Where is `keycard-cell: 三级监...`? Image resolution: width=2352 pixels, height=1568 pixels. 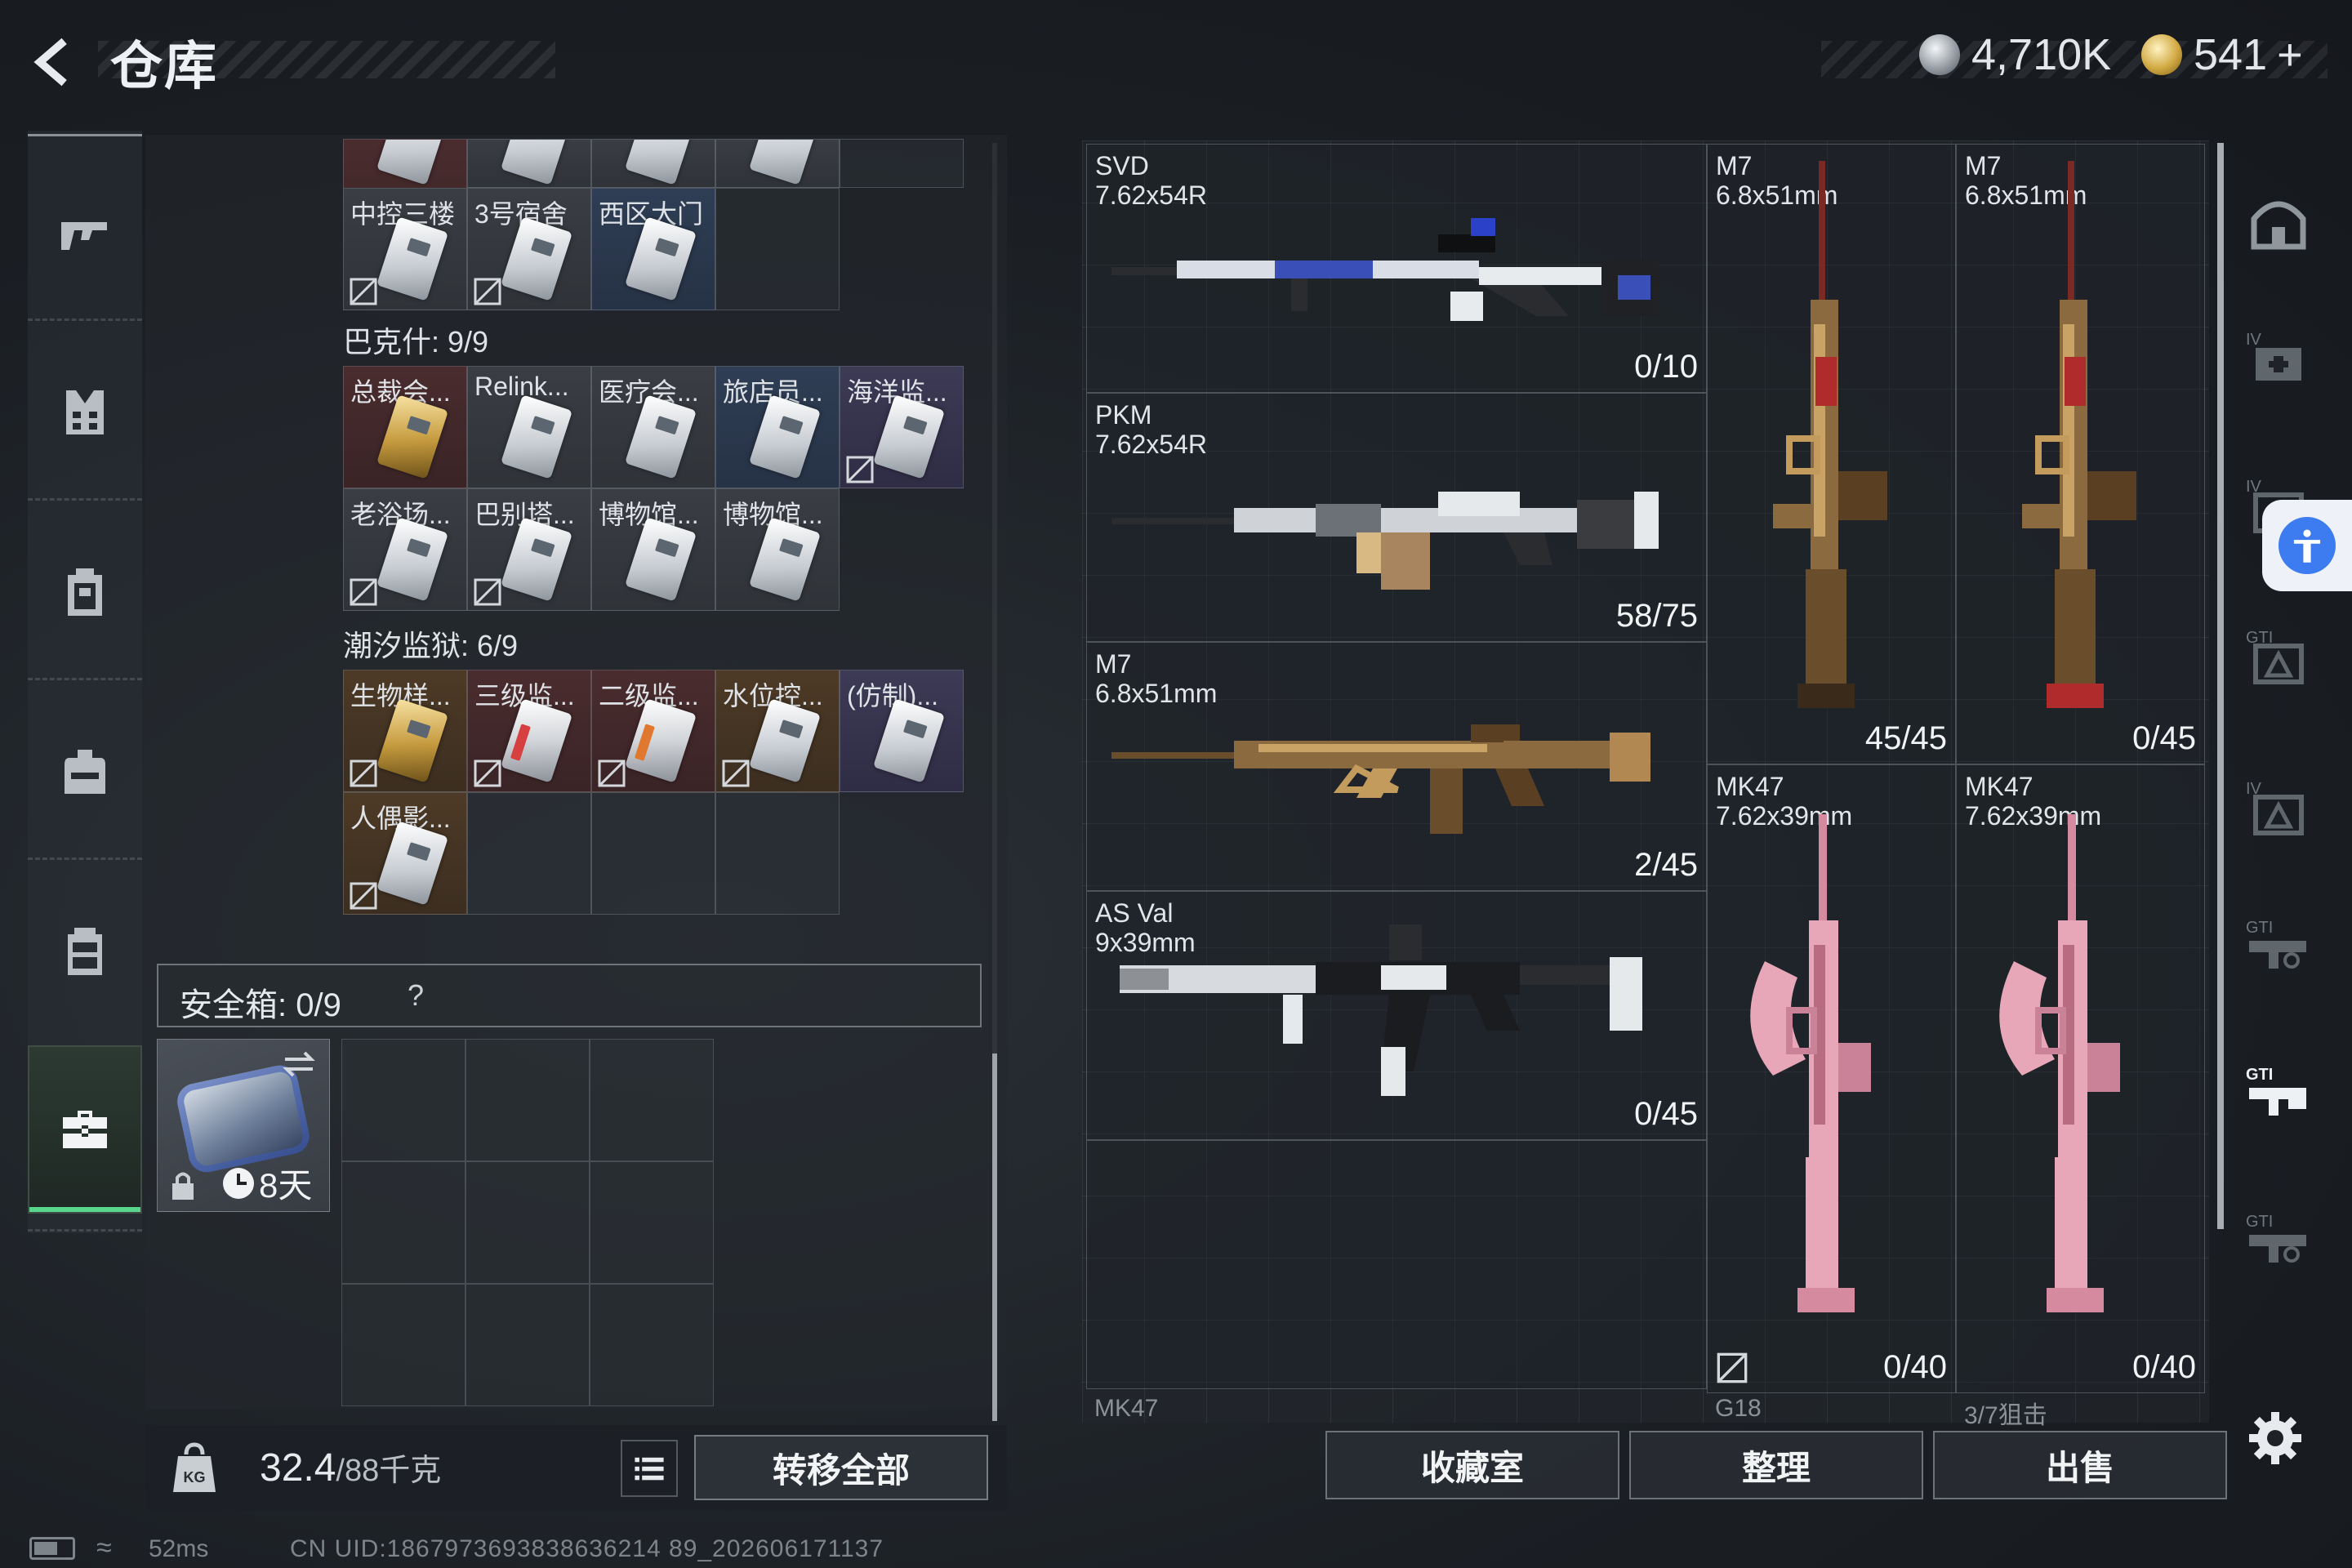
keycard-cell: 三级监... is located at coordinates (529, 731).